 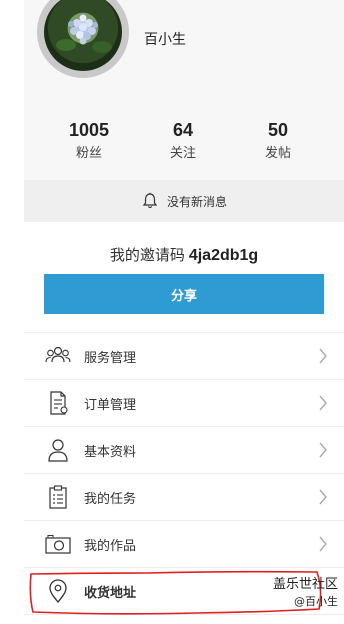 I want to click on stat-label: 关注, so click(x=182, y=153).